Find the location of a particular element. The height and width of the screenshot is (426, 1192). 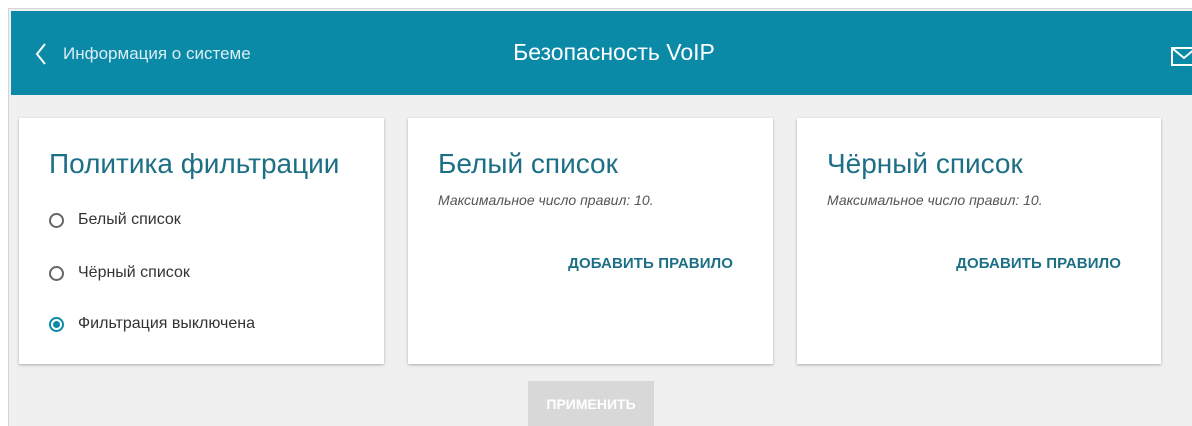

radio-blacklist: Чёрный список is located at coordinates (119, 273).